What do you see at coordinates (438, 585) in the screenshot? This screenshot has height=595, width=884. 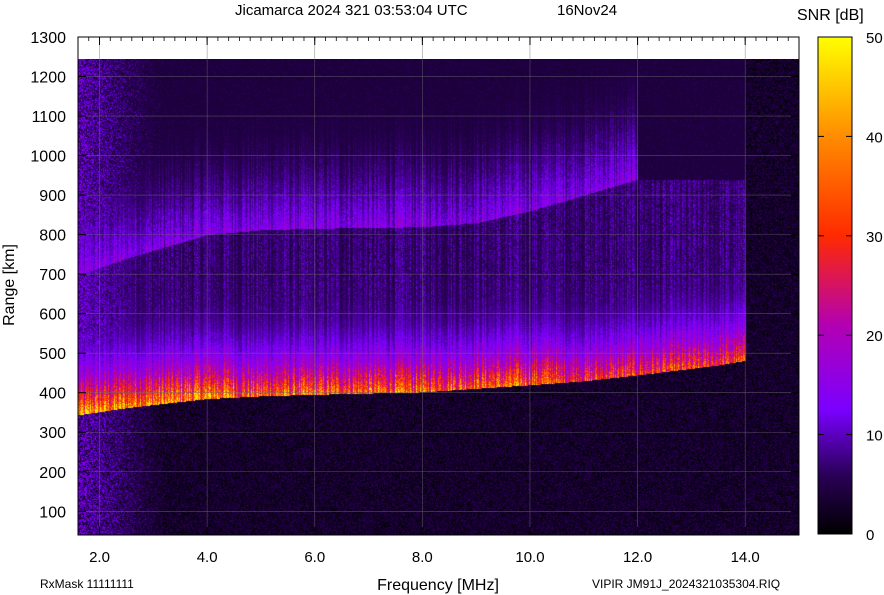 I see `x-axis-label: Frequency [MHz]` at bounding box center [438, 585].